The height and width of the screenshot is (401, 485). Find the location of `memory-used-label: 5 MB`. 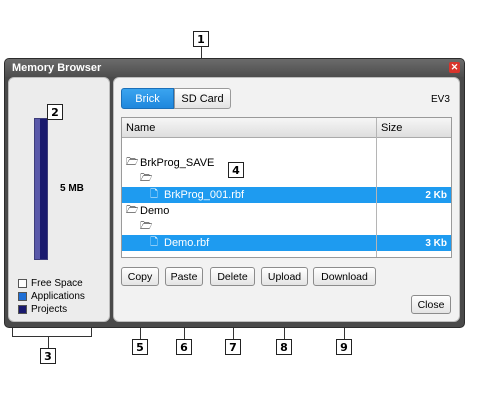

memory-used-label: 5 MB is located at coordinates (72, 188).